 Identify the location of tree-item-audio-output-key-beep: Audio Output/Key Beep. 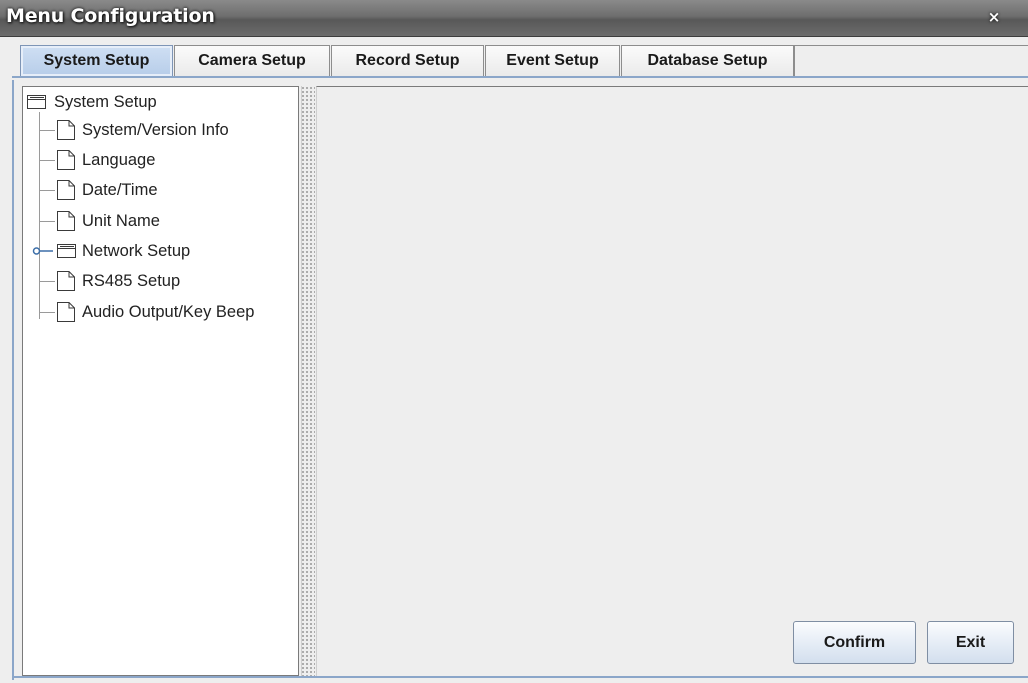
(177, 312).